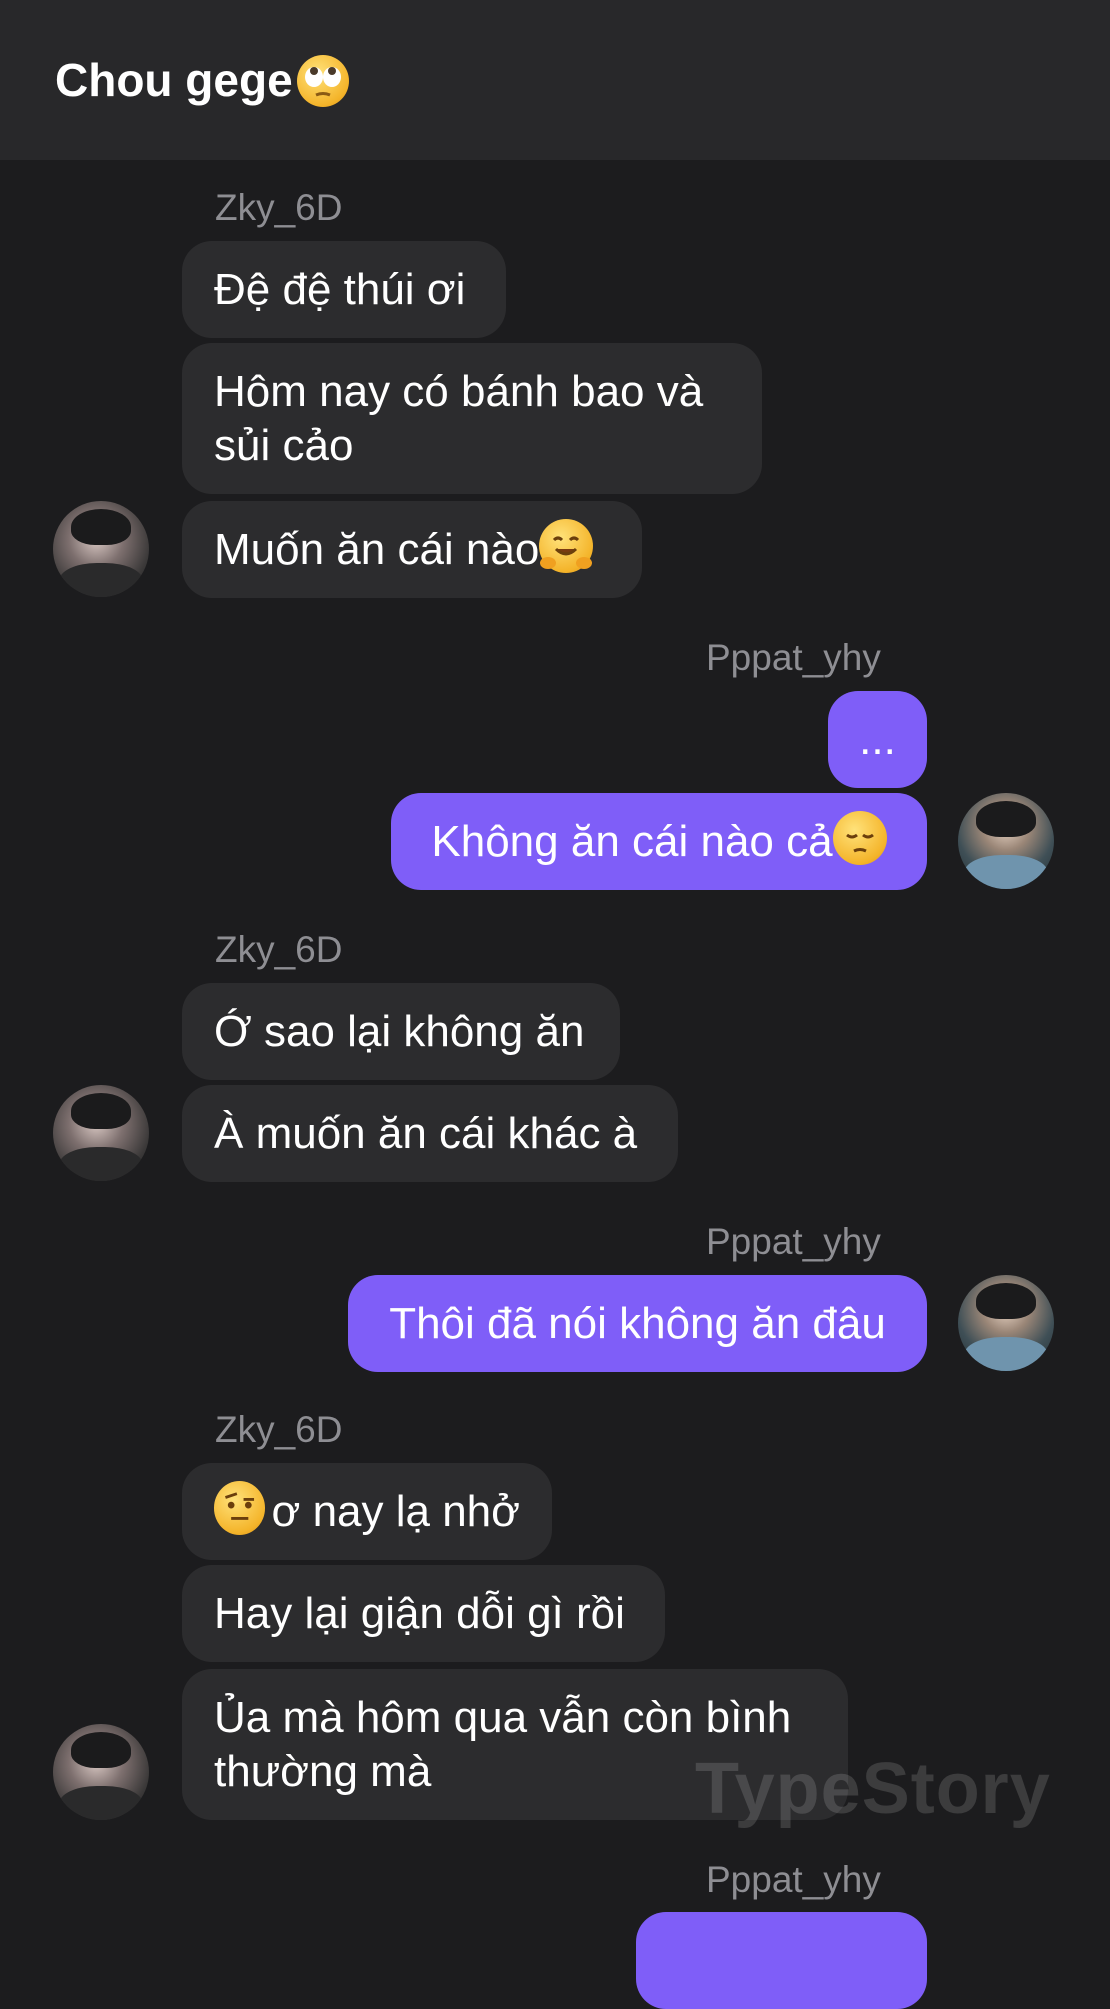 The width and height of the screenshot is (1110, 2009). What do you see at coordinates (859, 837) in the screenshot?
I see `pensive-face-emoji-icon` at bounding box center [859, 837].